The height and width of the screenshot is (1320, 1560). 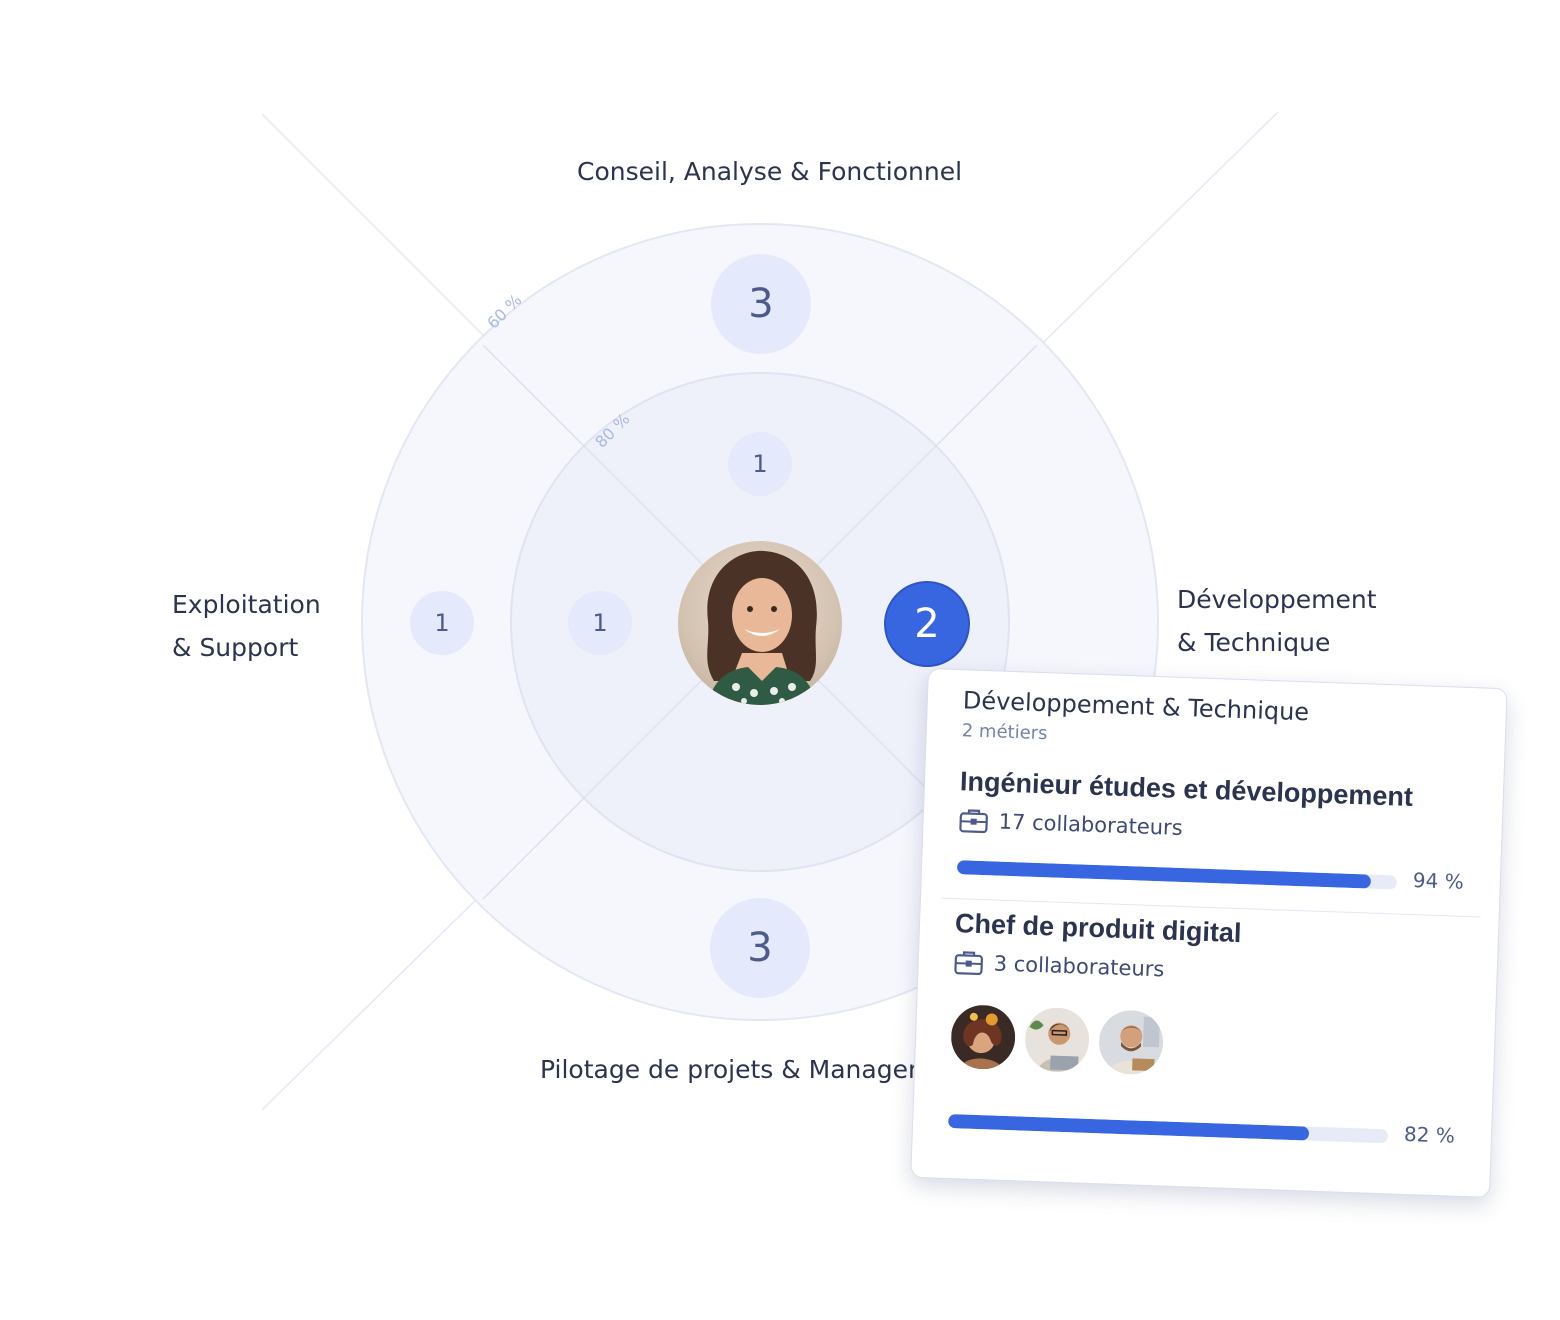 What do you see at coordinates (761, 304) in the screenshot?
I see `count-bubble-top-outer: 3` at bounding box center [761, 304].